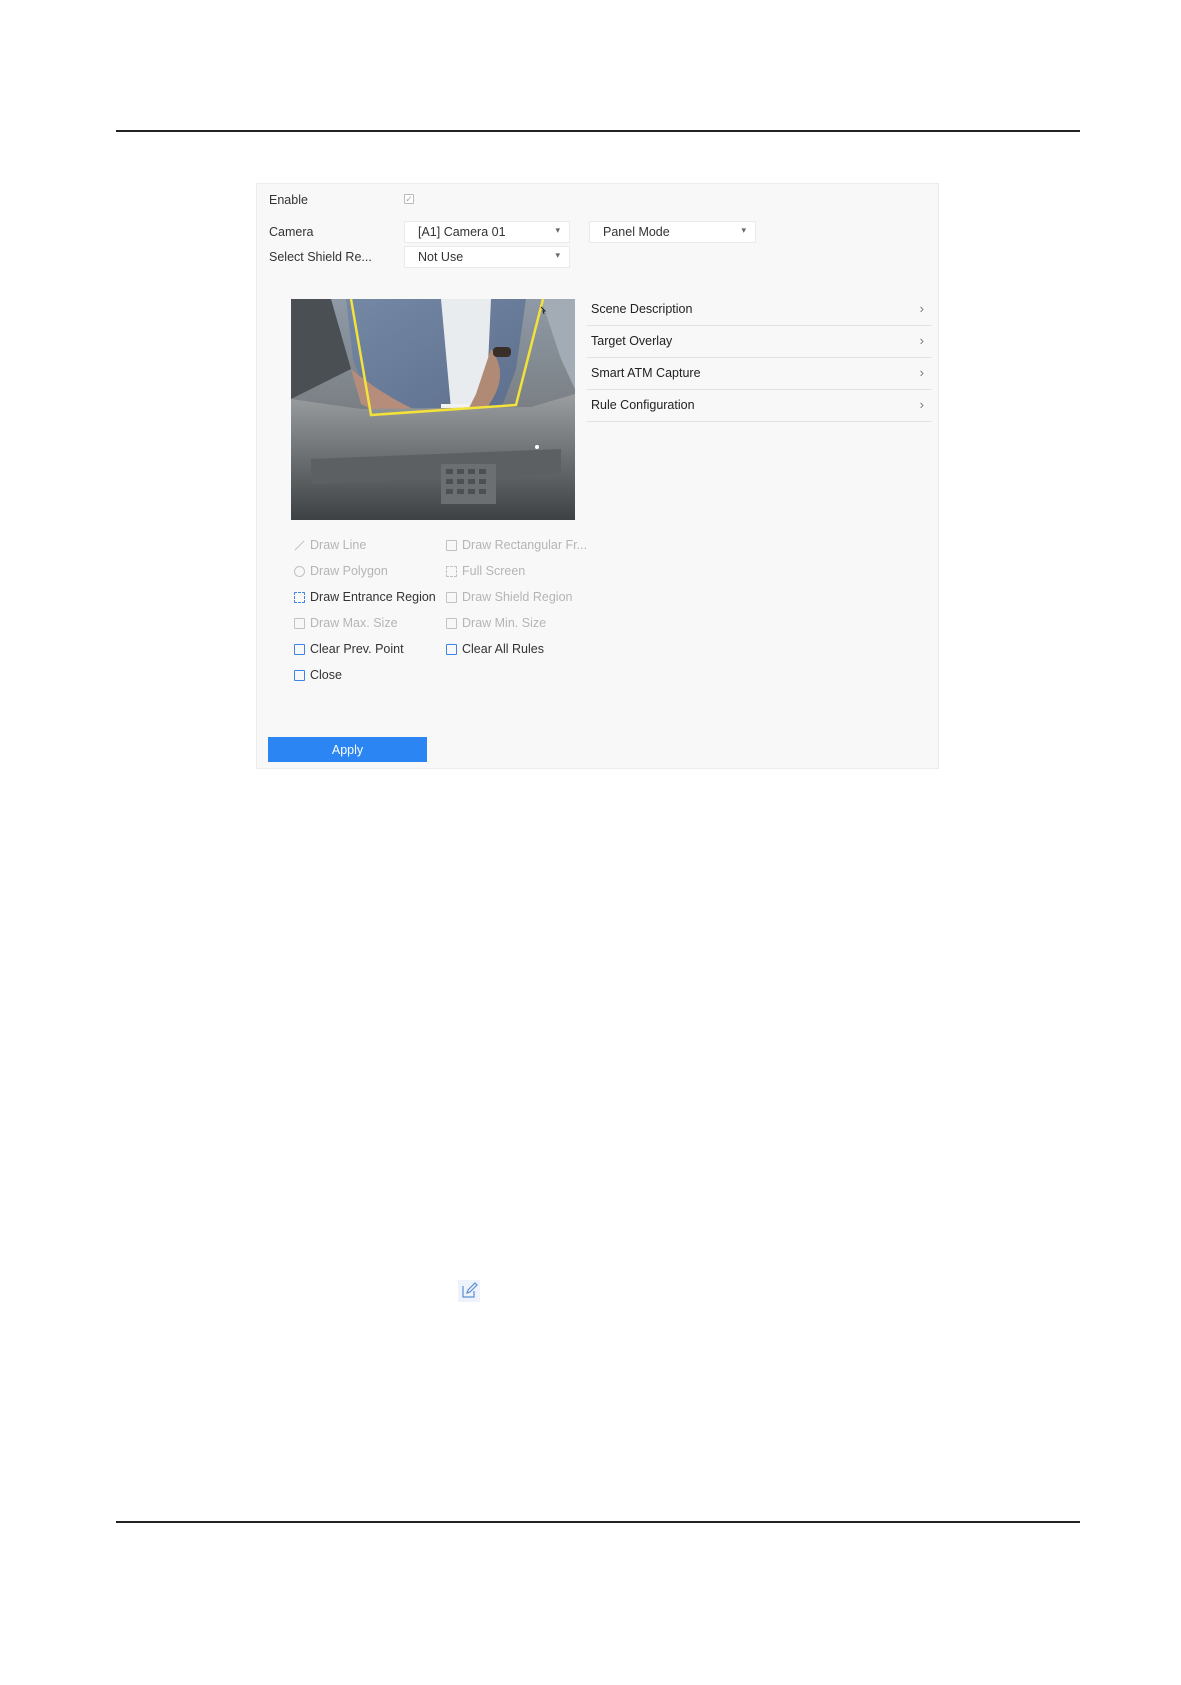 This screenshot has height=1685, width=1181. I want to click on menu-item-label: Rule Configuration, so click(643, 405).